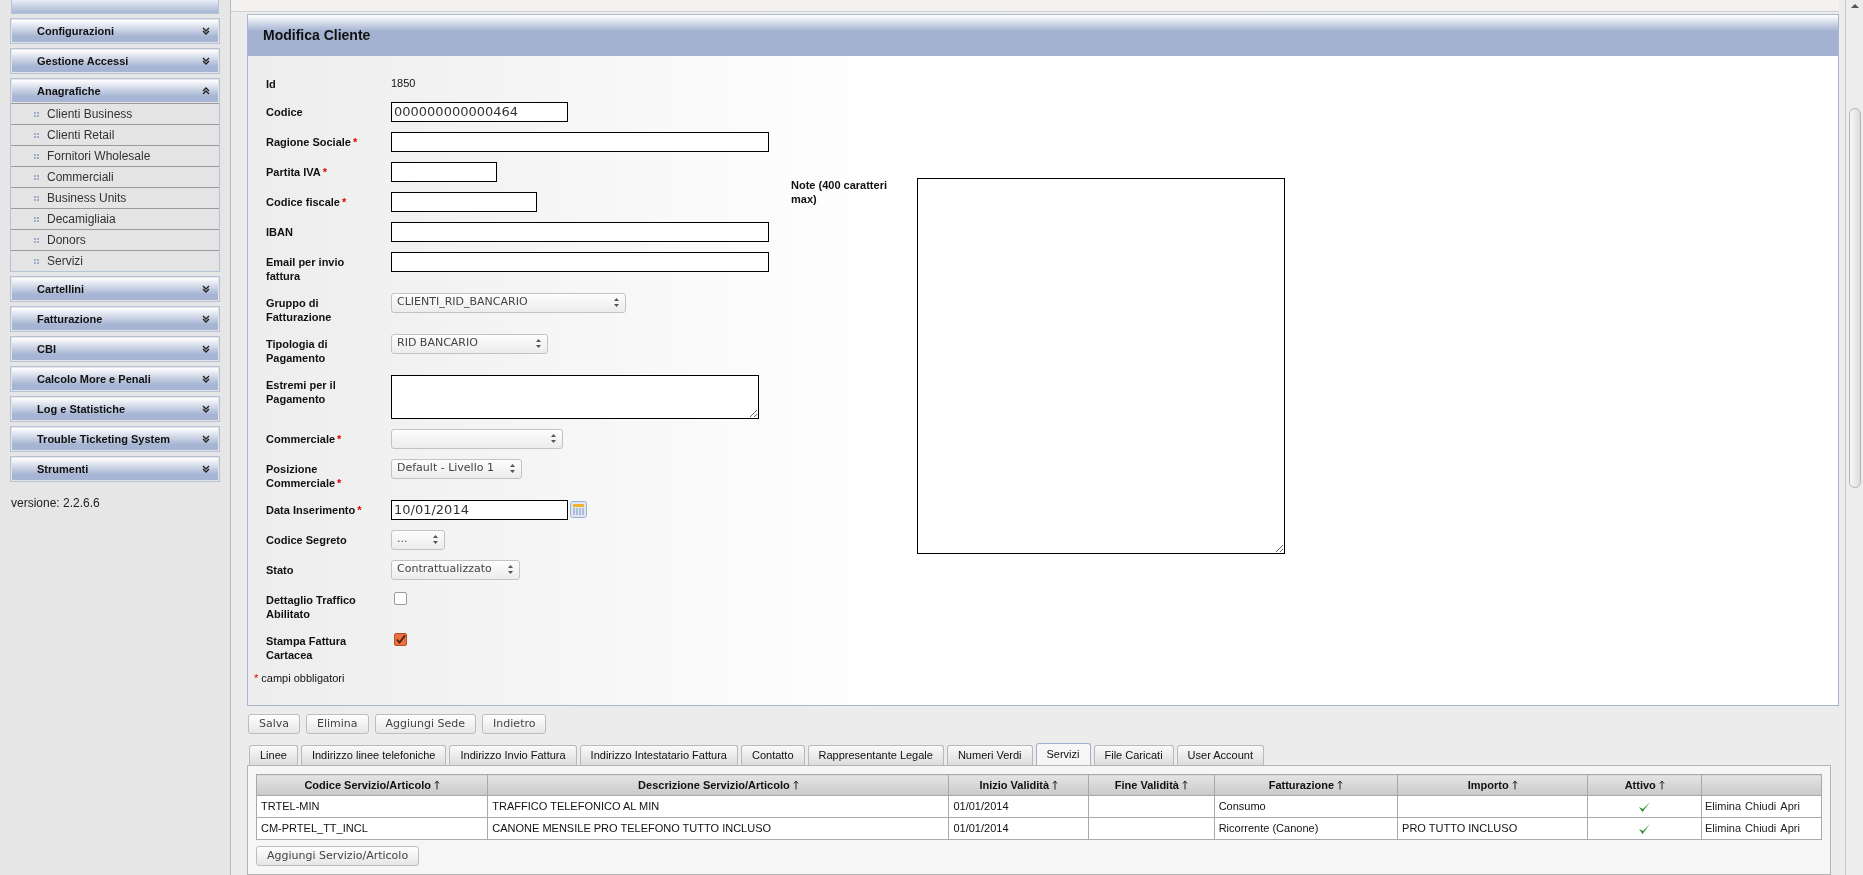 The height and width of the screenshot is (875, 1863). I want to click on tab: Indirizzo linee telefoniche, so click(373, 755).